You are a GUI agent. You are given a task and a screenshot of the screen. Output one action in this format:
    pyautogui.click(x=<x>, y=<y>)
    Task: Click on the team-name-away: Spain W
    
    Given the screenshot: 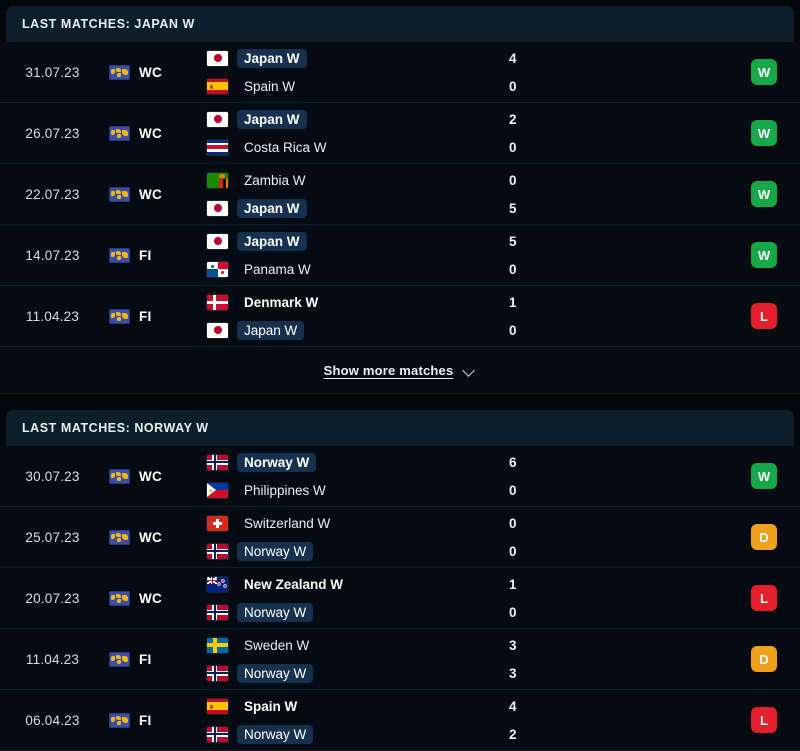 What is the action you would take?
    pyautogui.click(x=269, y=86)
    